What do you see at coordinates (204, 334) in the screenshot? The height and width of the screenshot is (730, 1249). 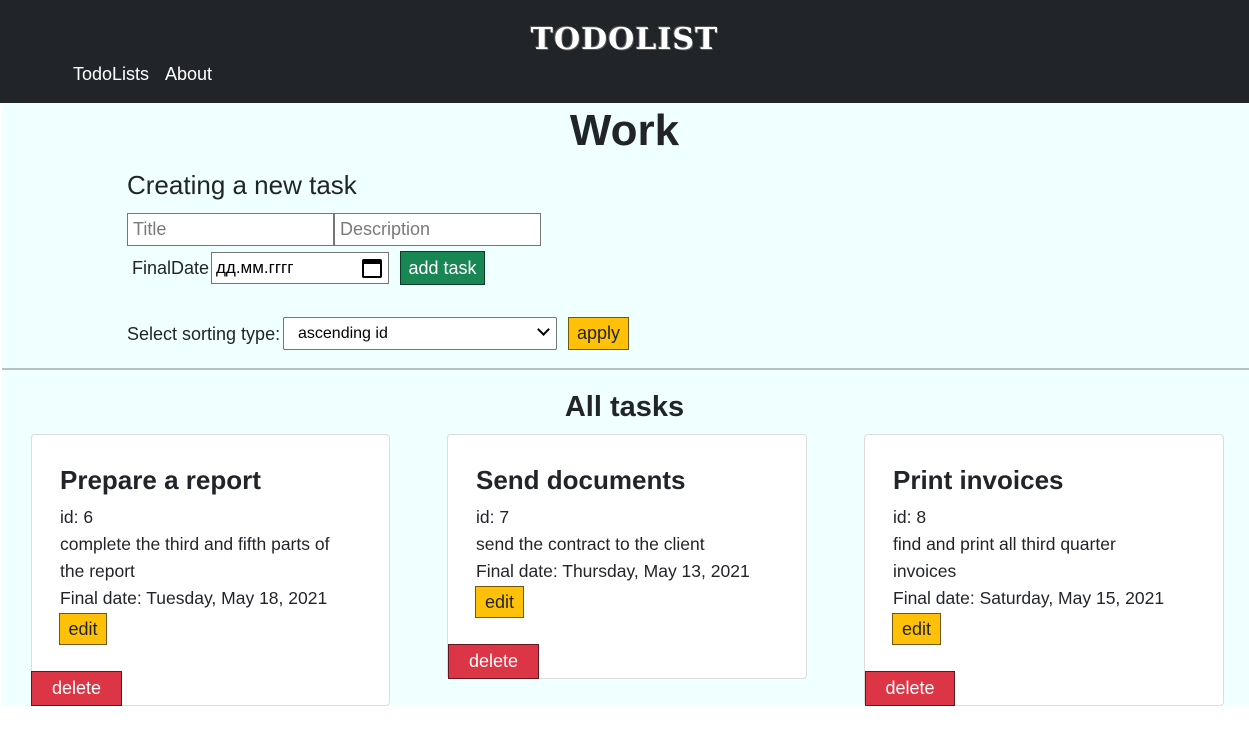 I see `sorting-label: Select sorting type:` at bounding box center [204, 334].